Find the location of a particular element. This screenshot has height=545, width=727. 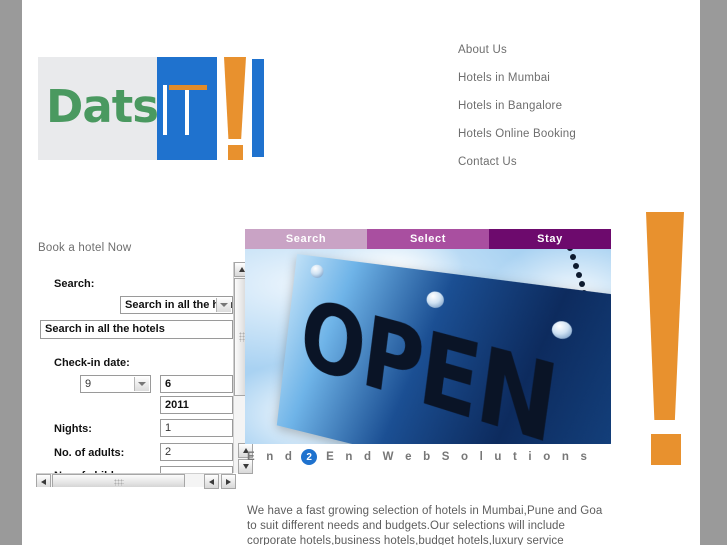

checkin-month-select: 6 is located at coordinates (196, 384).